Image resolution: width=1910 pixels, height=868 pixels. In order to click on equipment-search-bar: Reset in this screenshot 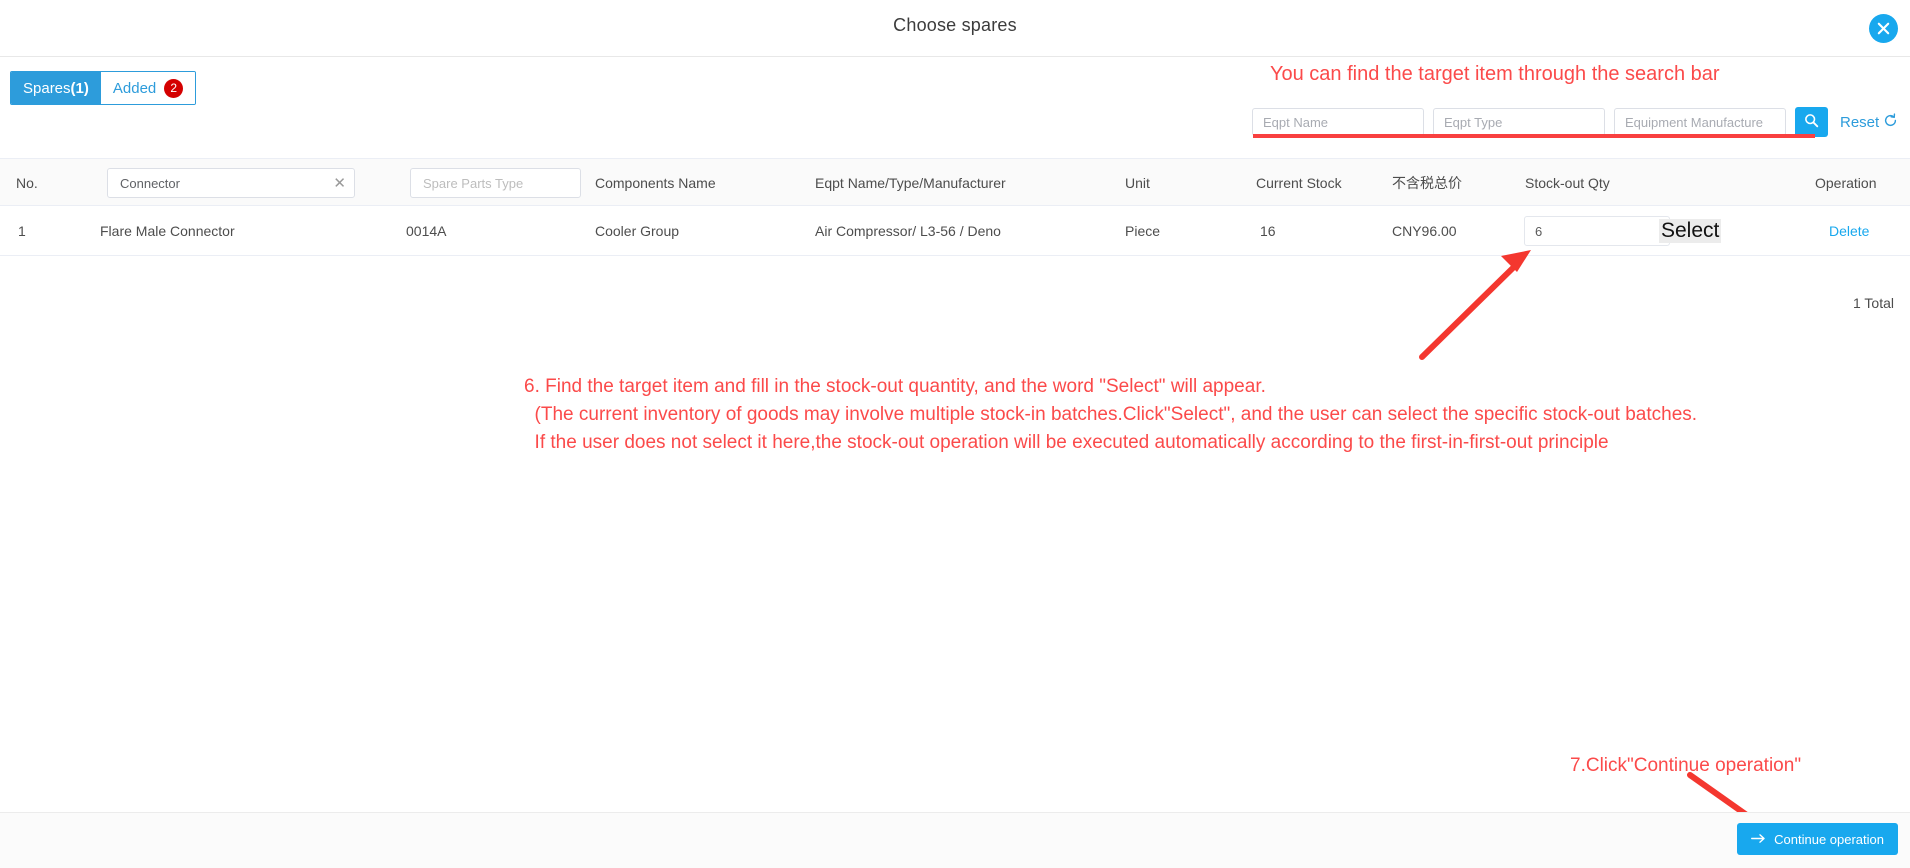, I will do `click(1575, 122)`.